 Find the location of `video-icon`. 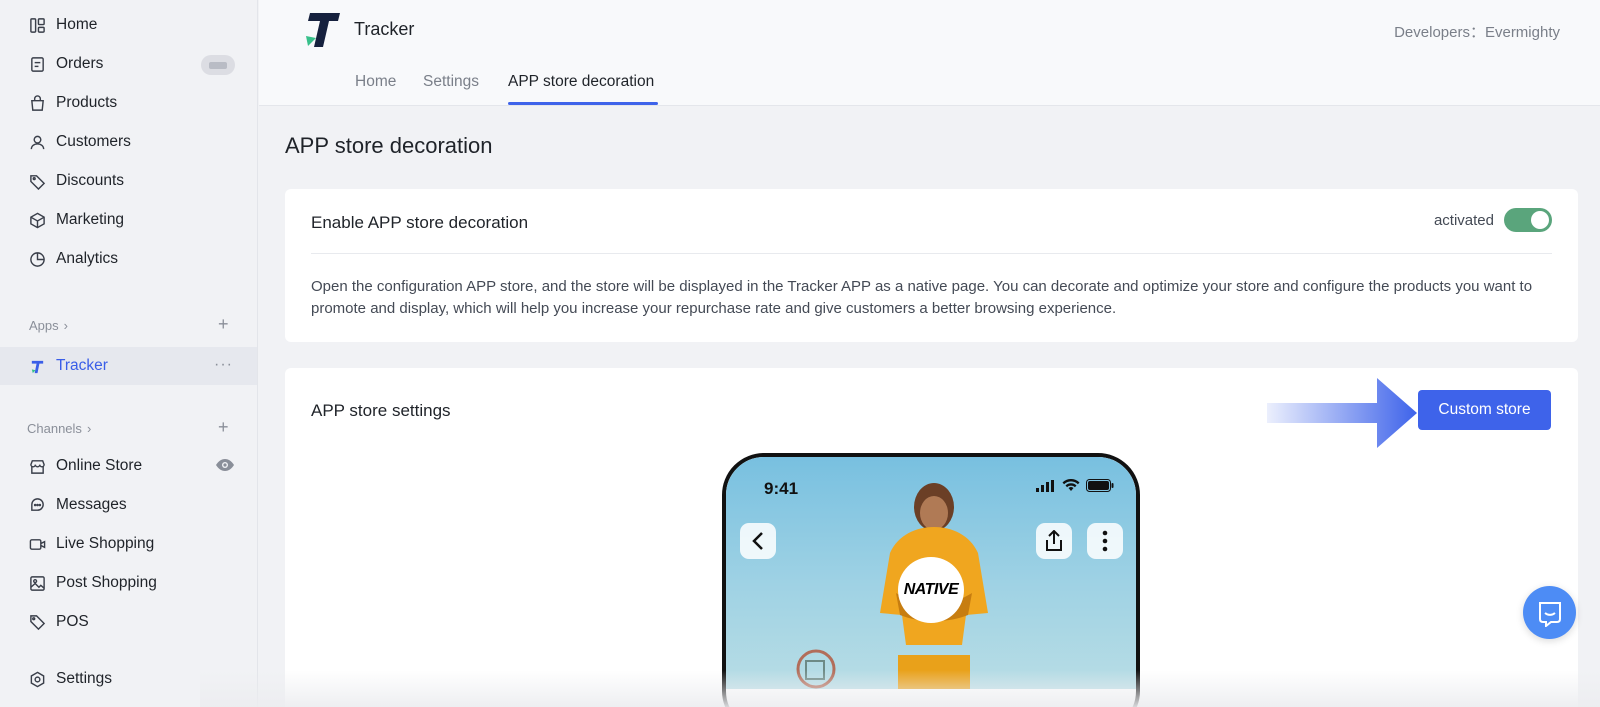

video-icon is located at coordinates (37, 544).